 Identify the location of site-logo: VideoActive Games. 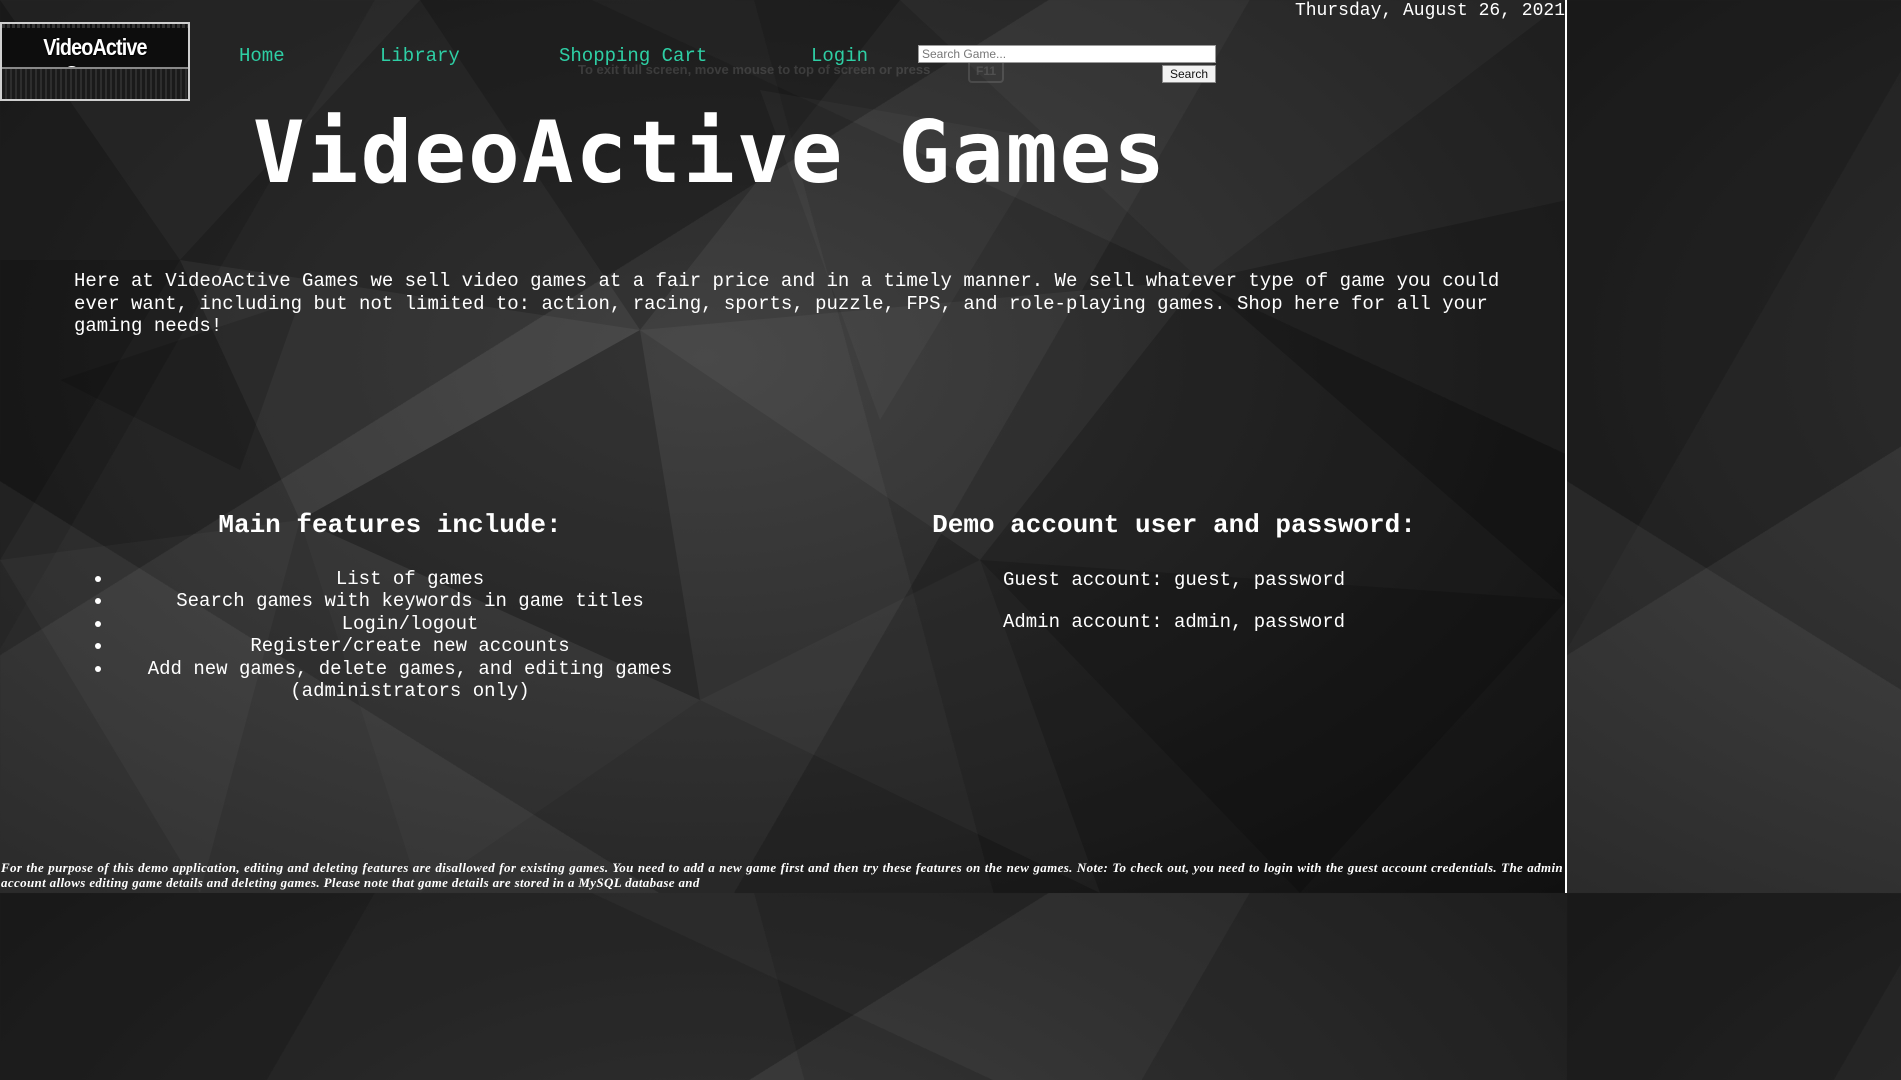
(95, 61).